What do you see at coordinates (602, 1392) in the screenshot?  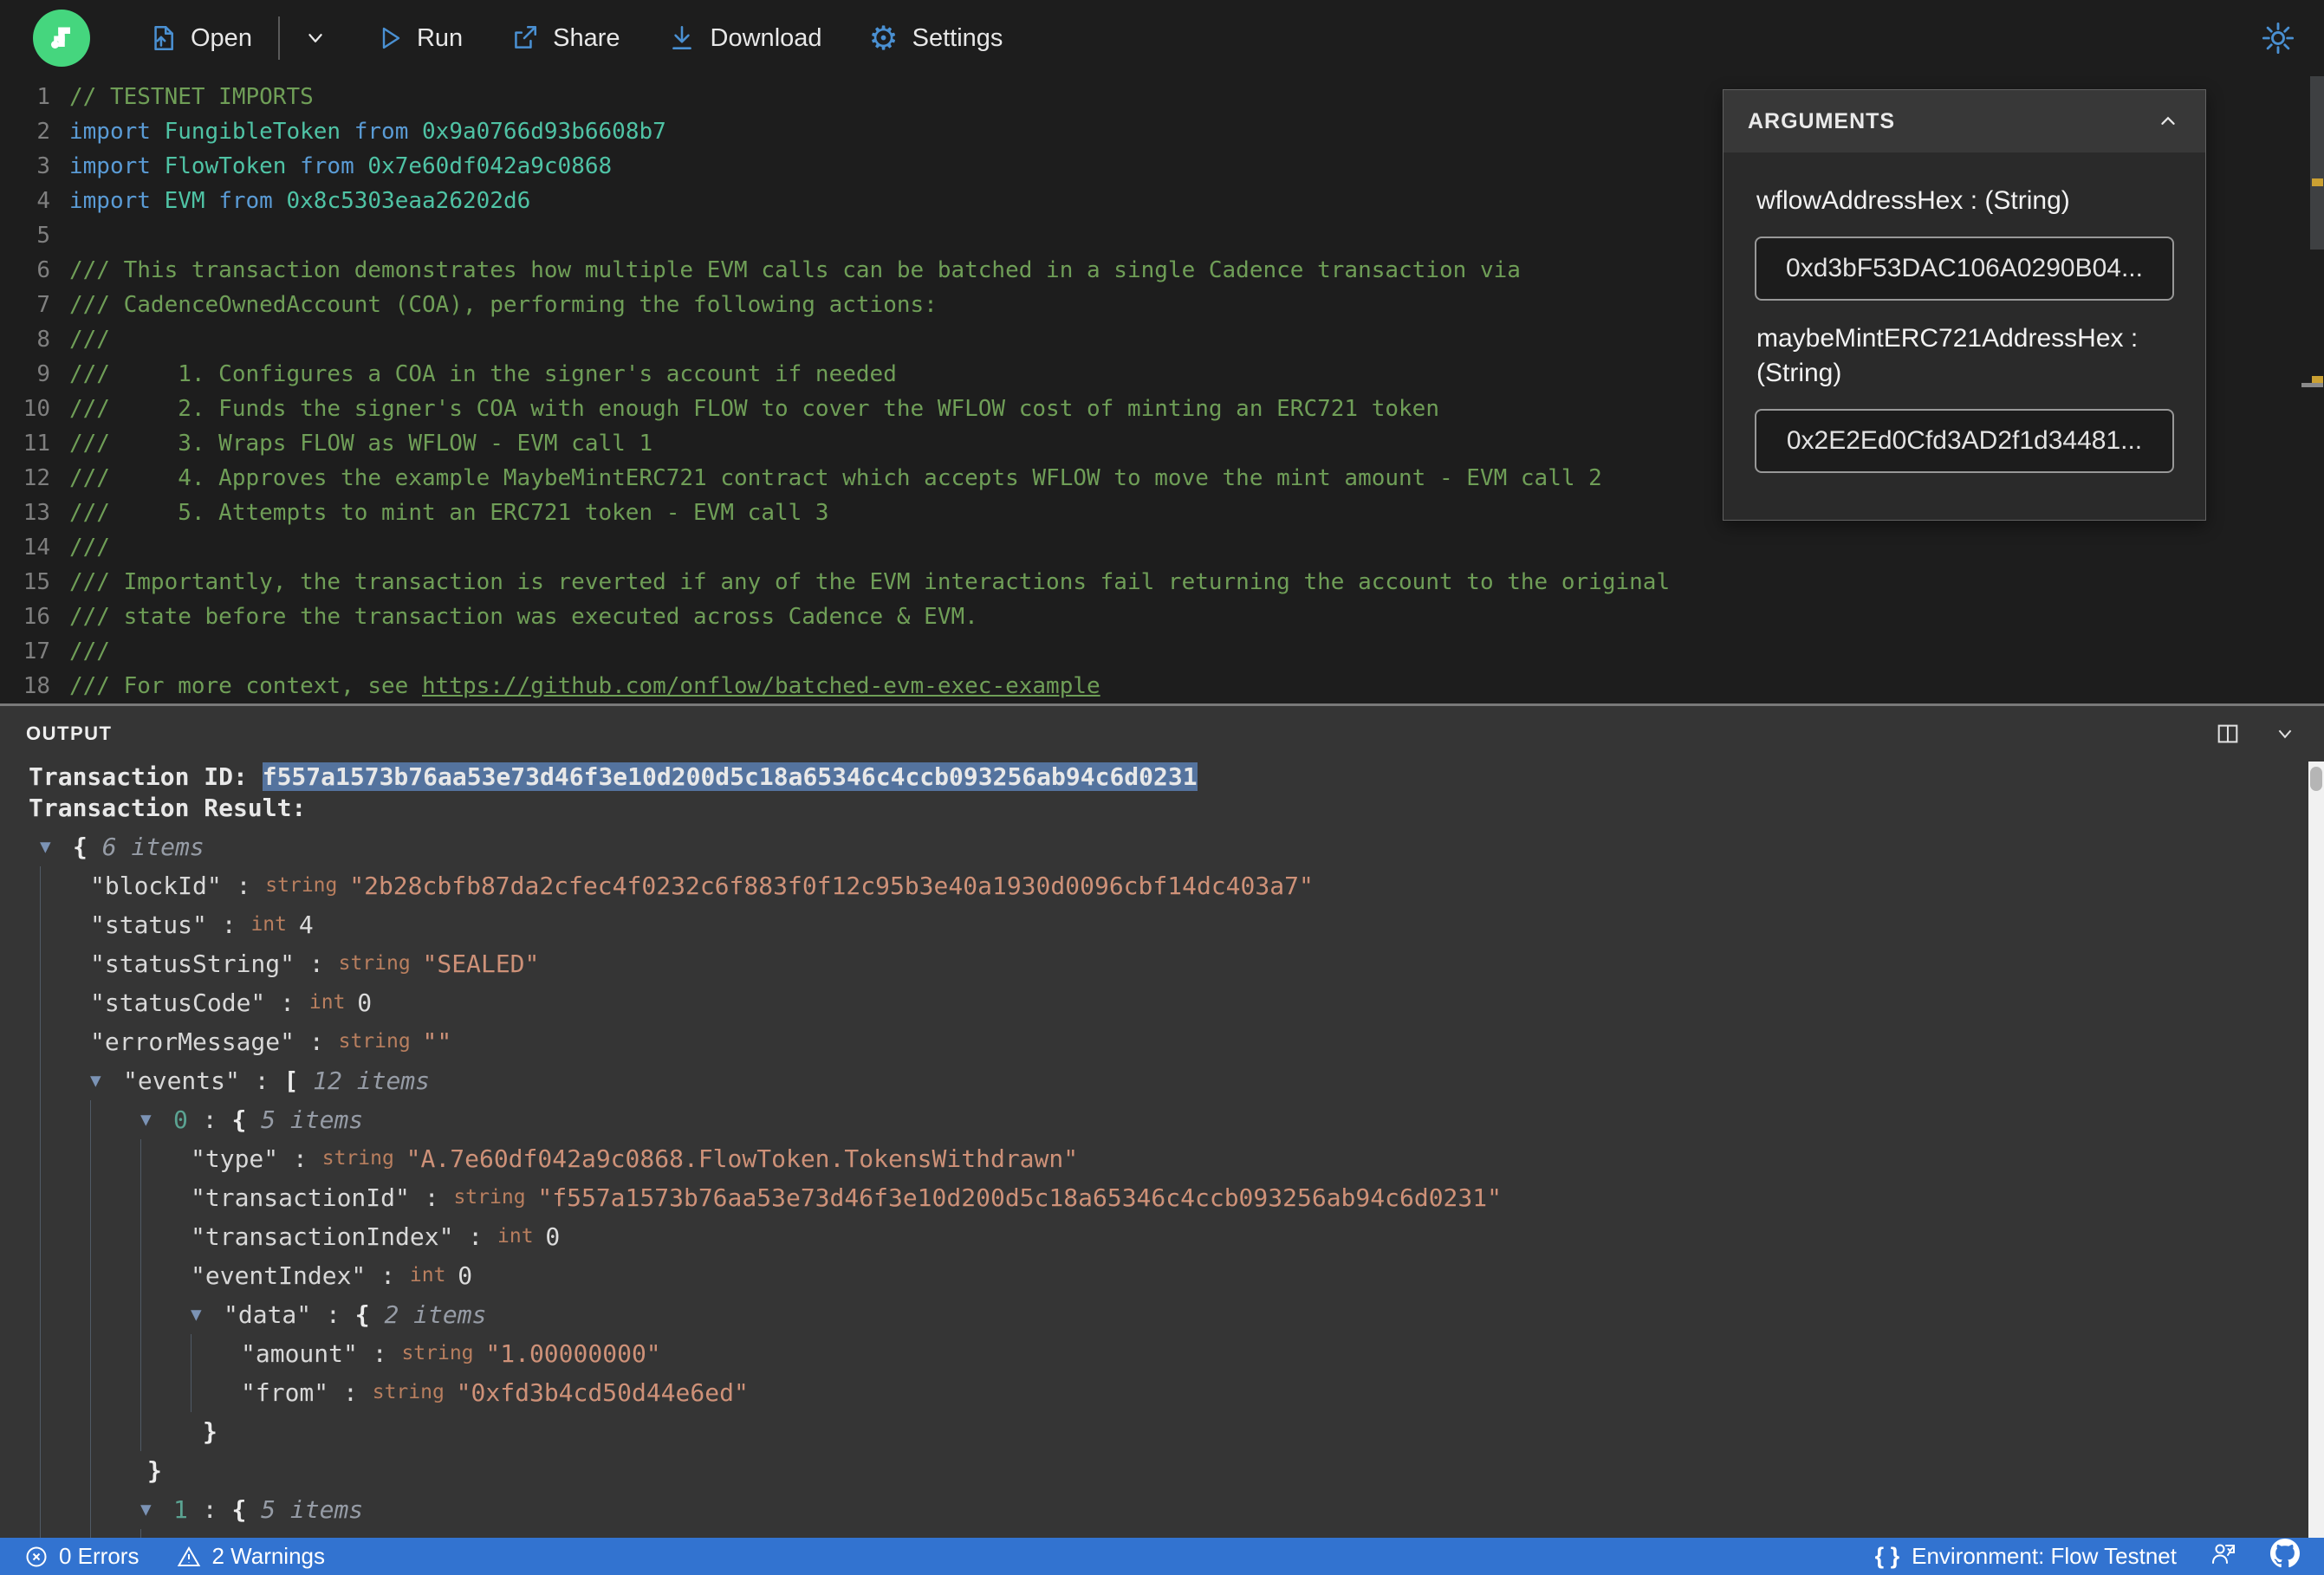 I see `json-token-str: "0xfd3b4cd50d44e6ed"` at bounding box center [602, 1392].